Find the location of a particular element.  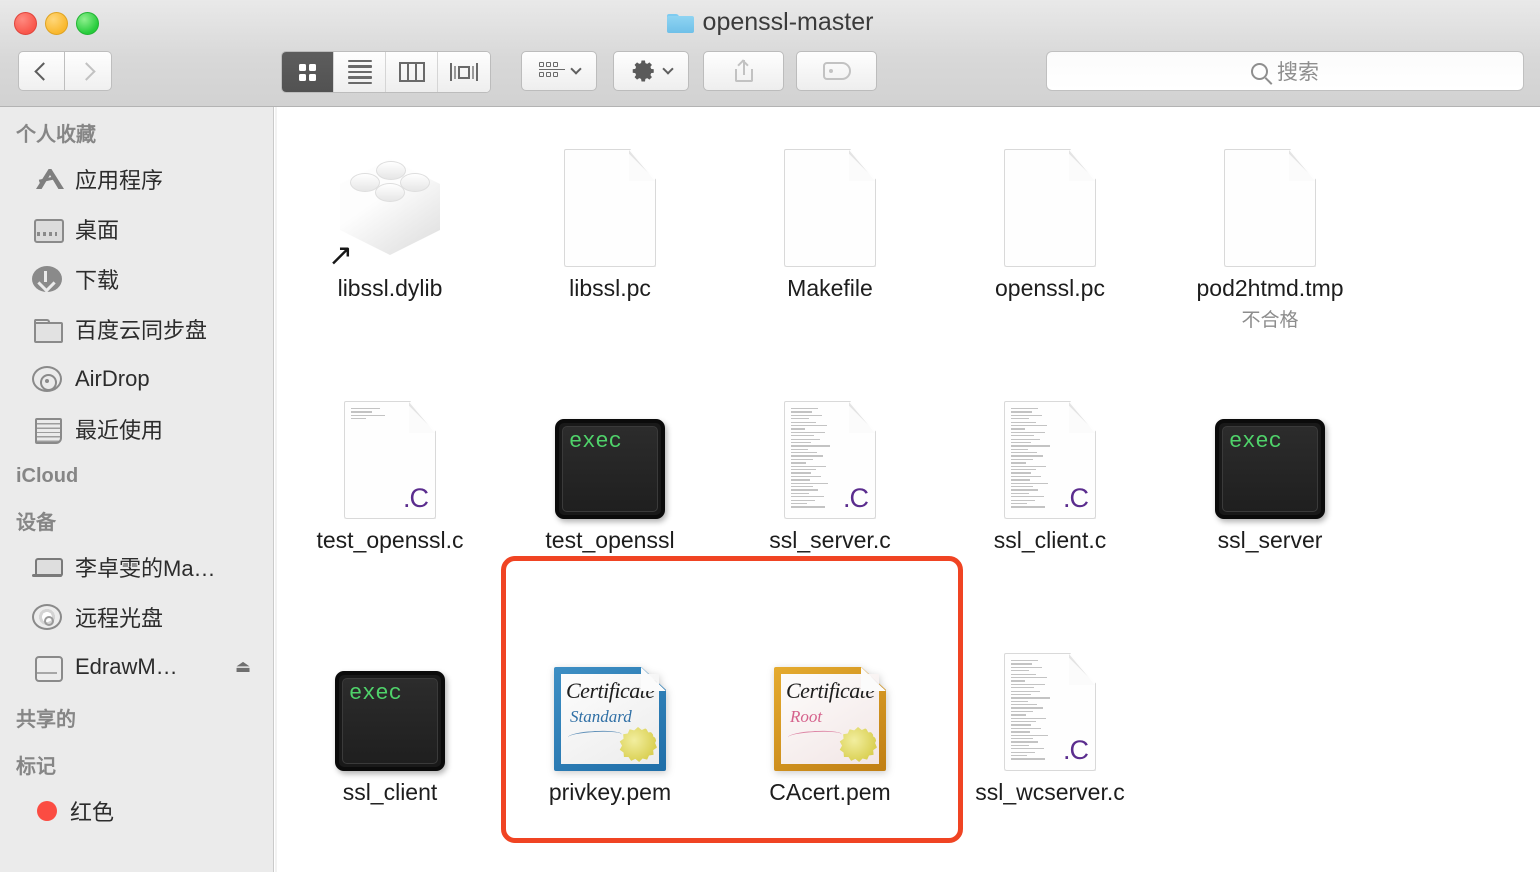

file-item: exec ssl_server is located at coordinates (1270, 456).